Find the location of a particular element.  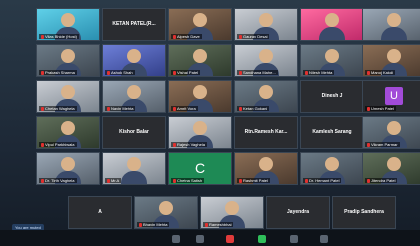

participant-name: Rameshbhai is located at coordinates (218, 224).